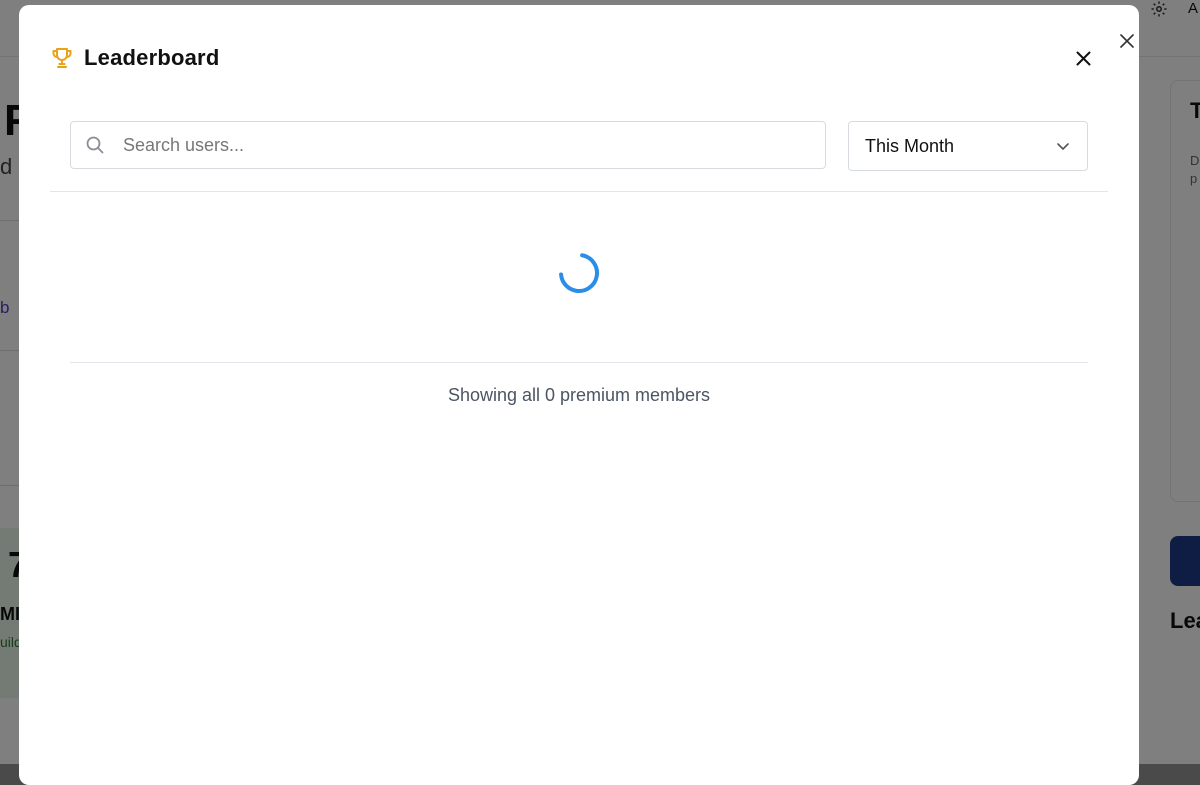 Image resolution: width=1200 pixels, height=785 pixels. Describe the element at coordinates (62, 58) in the screenshot. I see `trophy-icon` at that location.